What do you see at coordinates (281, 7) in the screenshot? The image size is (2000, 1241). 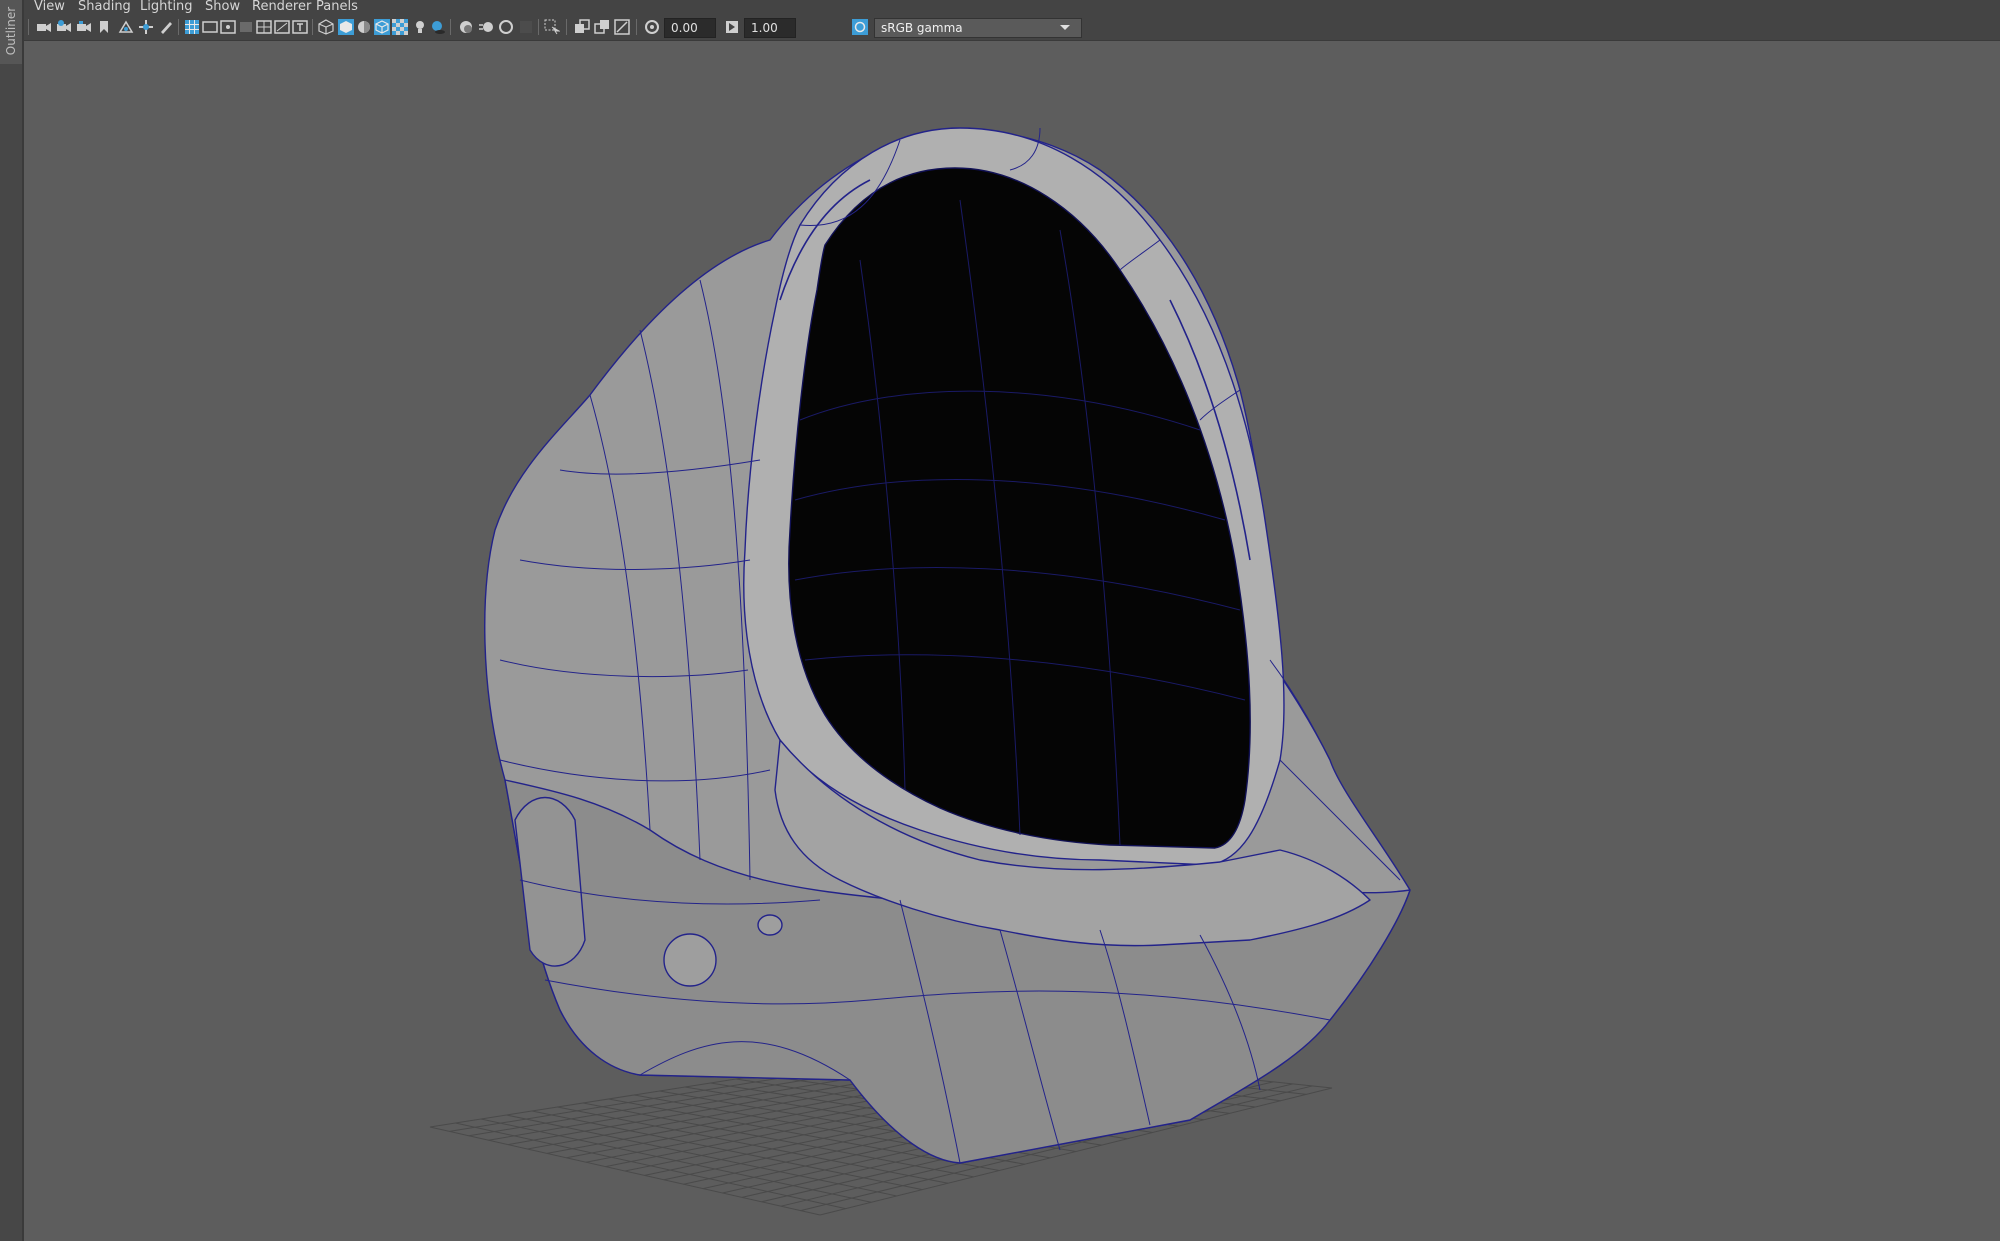 I see `menu-renderer: Renderer` at bounding box center [281, 7].